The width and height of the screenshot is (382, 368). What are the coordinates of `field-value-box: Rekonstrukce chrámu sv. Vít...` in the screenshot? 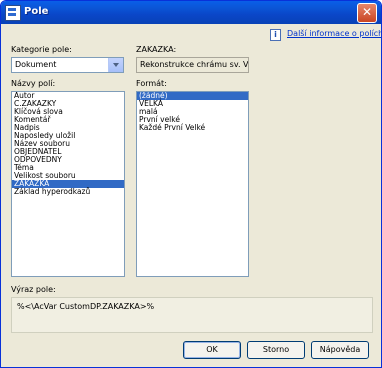 It's located at (192, 65).